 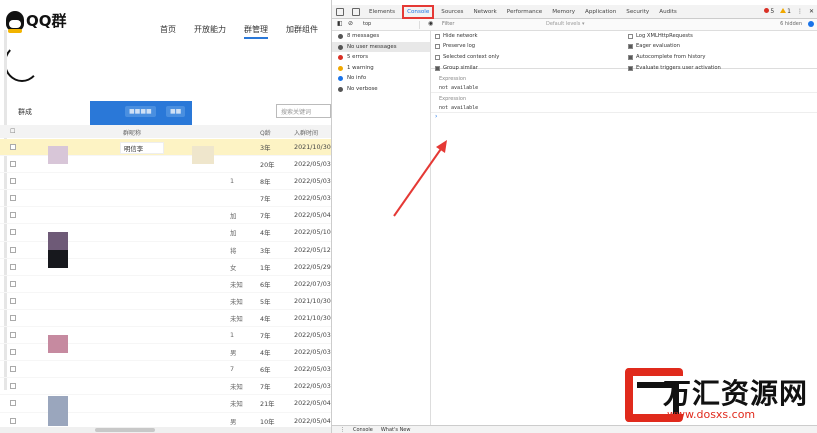 What do you see at coordinates (452, 12) in the screenshot?
I see `tab-sources: Sources` at bounding box center [452, 12].